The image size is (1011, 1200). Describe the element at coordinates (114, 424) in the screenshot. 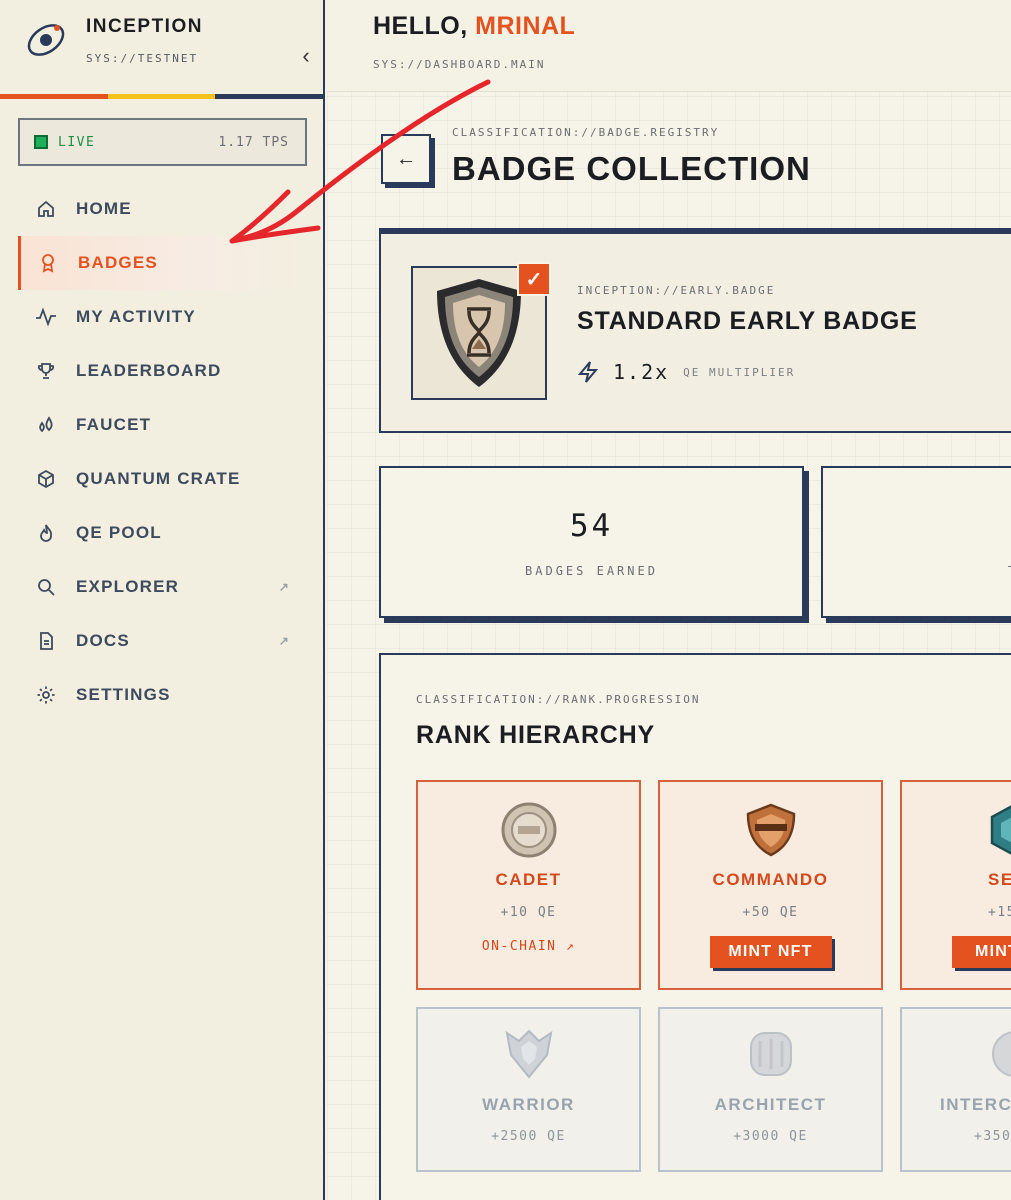

I see `sidebar-item-label: FAUCET` at that location.